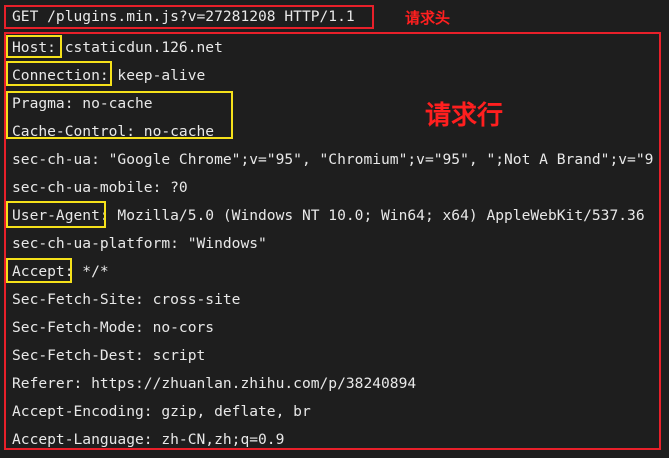 Image resolution: width=669 pixels, height=458 pixels. Describe the element at coordinates (428, 18) in the screenshot. I see `request-line-annotation: 请求头` at that location.